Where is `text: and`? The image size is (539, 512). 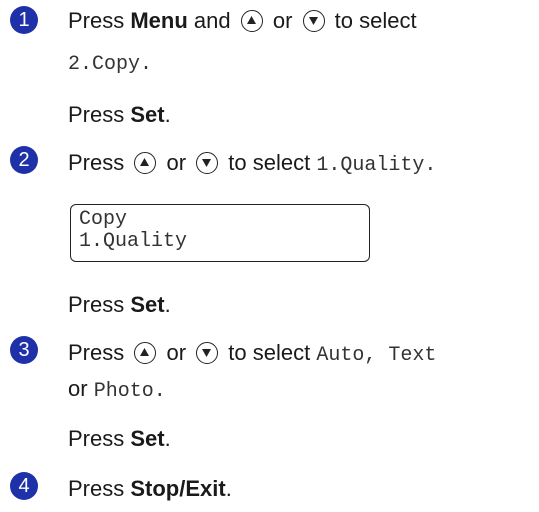
text: and is located at coordinates (212, 20).